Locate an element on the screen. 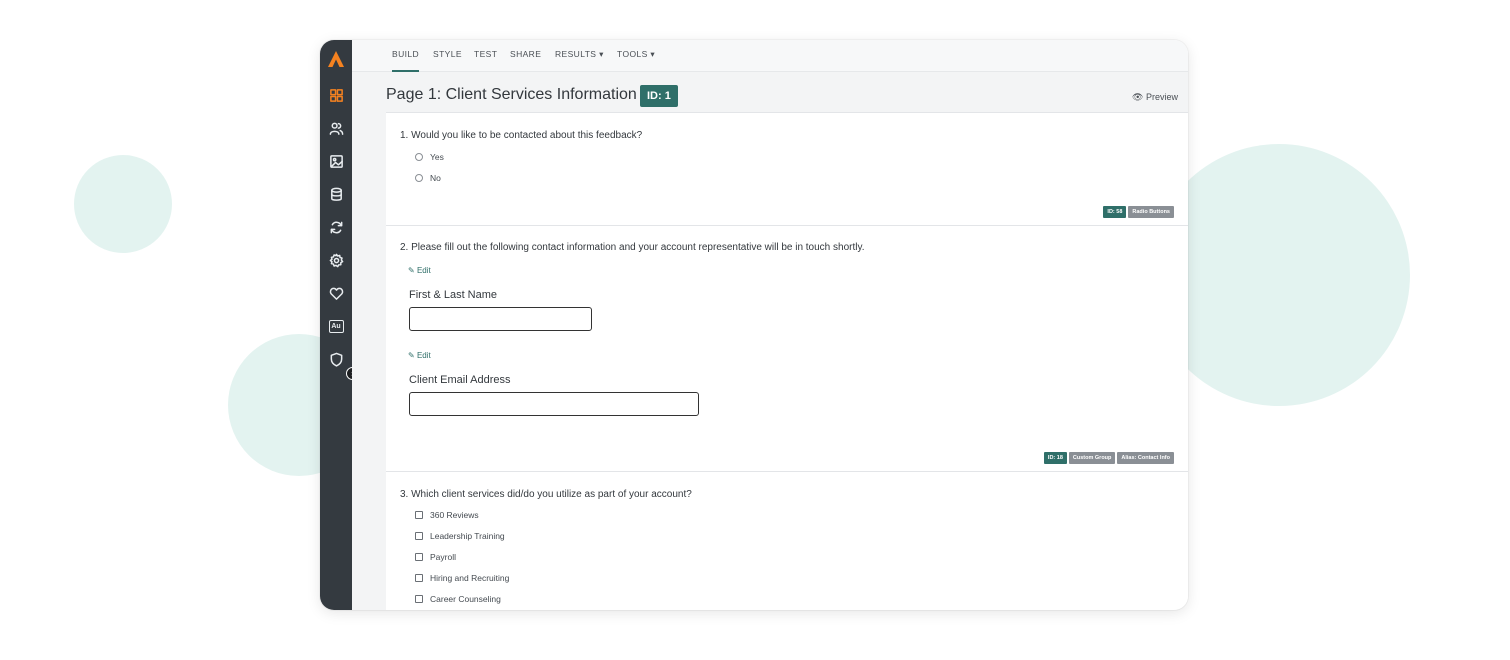  database-icon is located at coordinates (336, 194).